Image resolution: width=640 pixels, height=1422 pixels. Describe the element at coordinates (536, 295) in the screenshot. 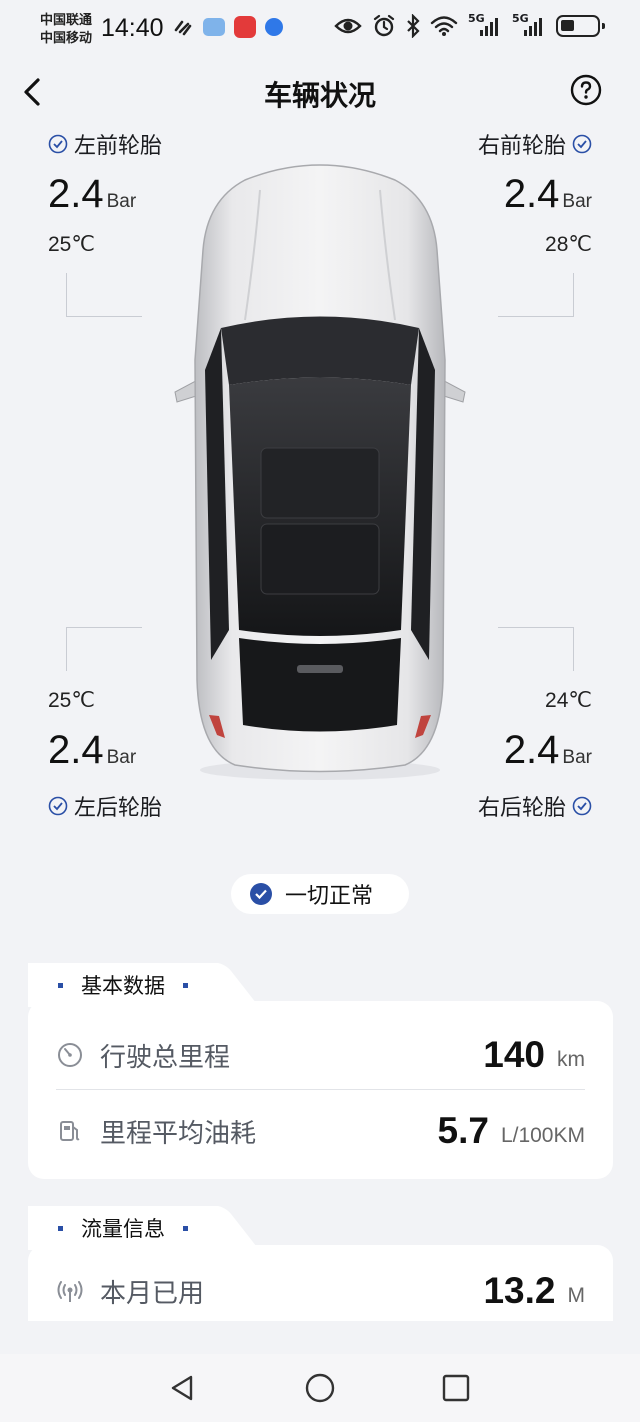

I see `front-right-leader-line` at that location.